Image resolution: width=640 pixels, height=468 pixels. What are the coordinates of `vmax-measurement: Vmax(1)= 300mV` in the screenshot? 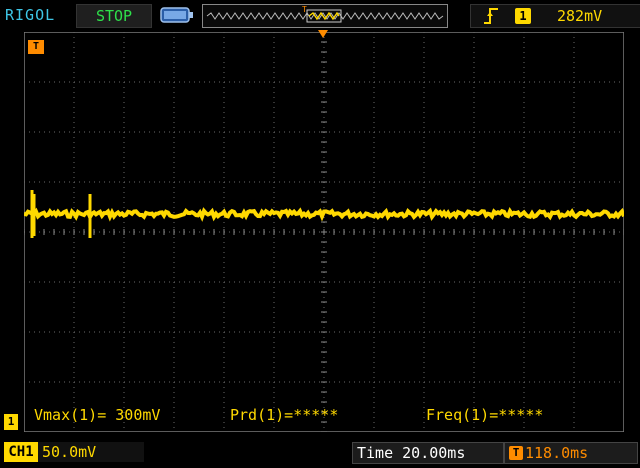 It's located at (97, 415).